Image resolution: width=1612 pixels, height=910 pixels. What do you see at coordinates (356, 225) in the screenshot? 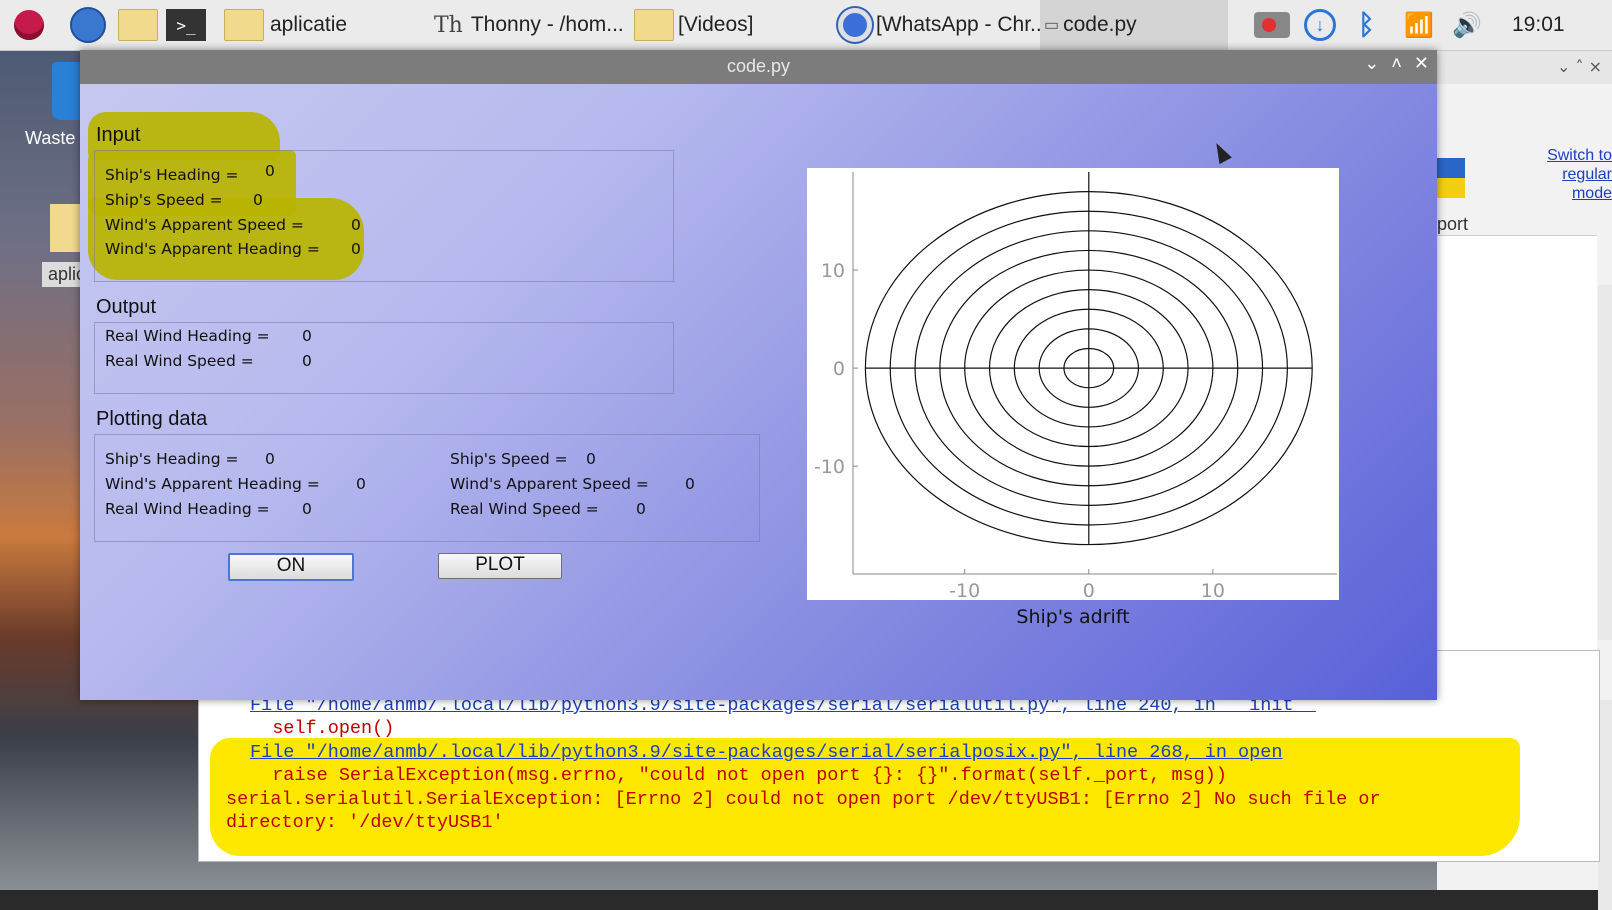
I see `input-wind-apparent-speed-value: 0` at bounding box center [356, 225].